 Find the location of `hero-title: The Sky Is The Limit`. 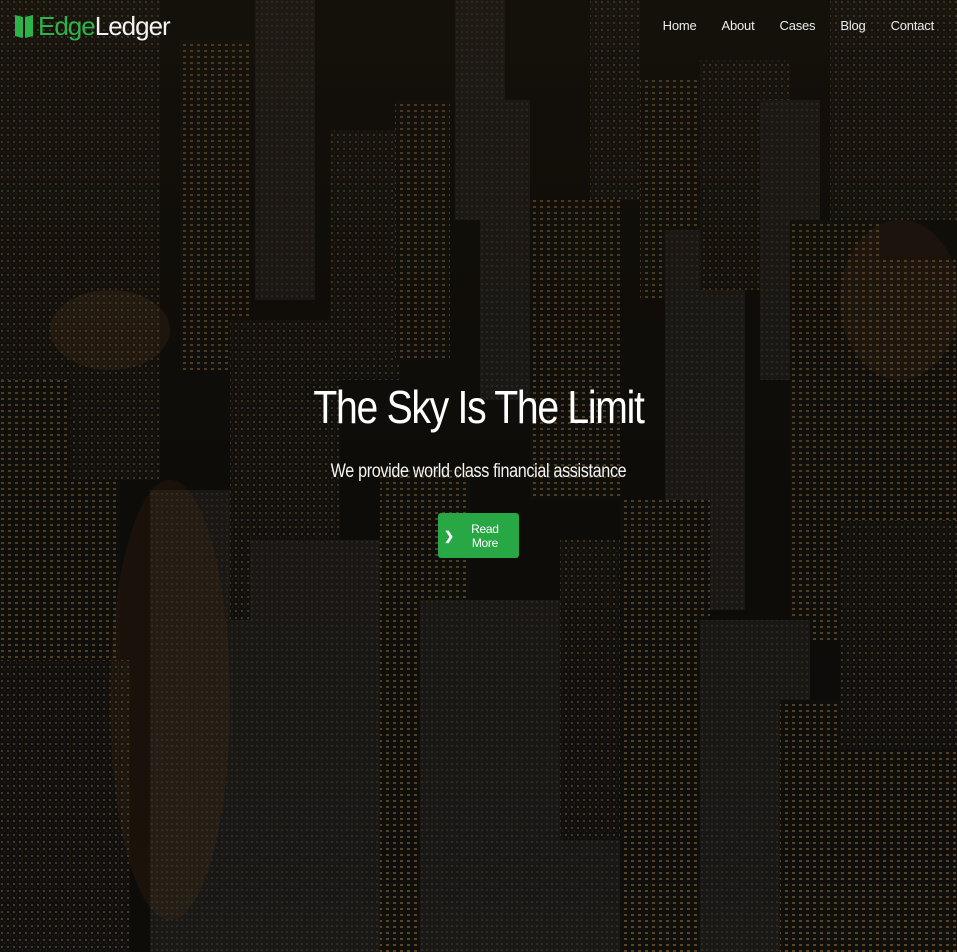

hero-title: The Sky Is The Limit is located at coordinates (478, 407).